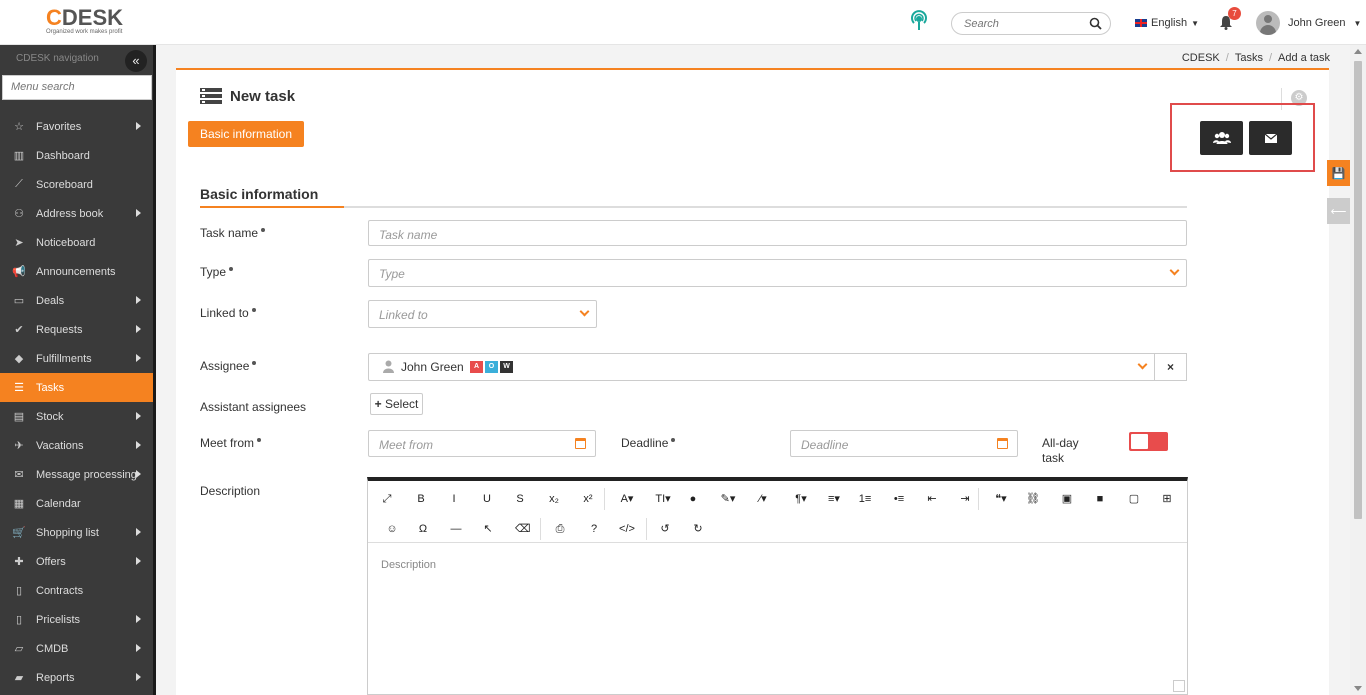  I want to click on page-scrollbar, so click(1358, 370).